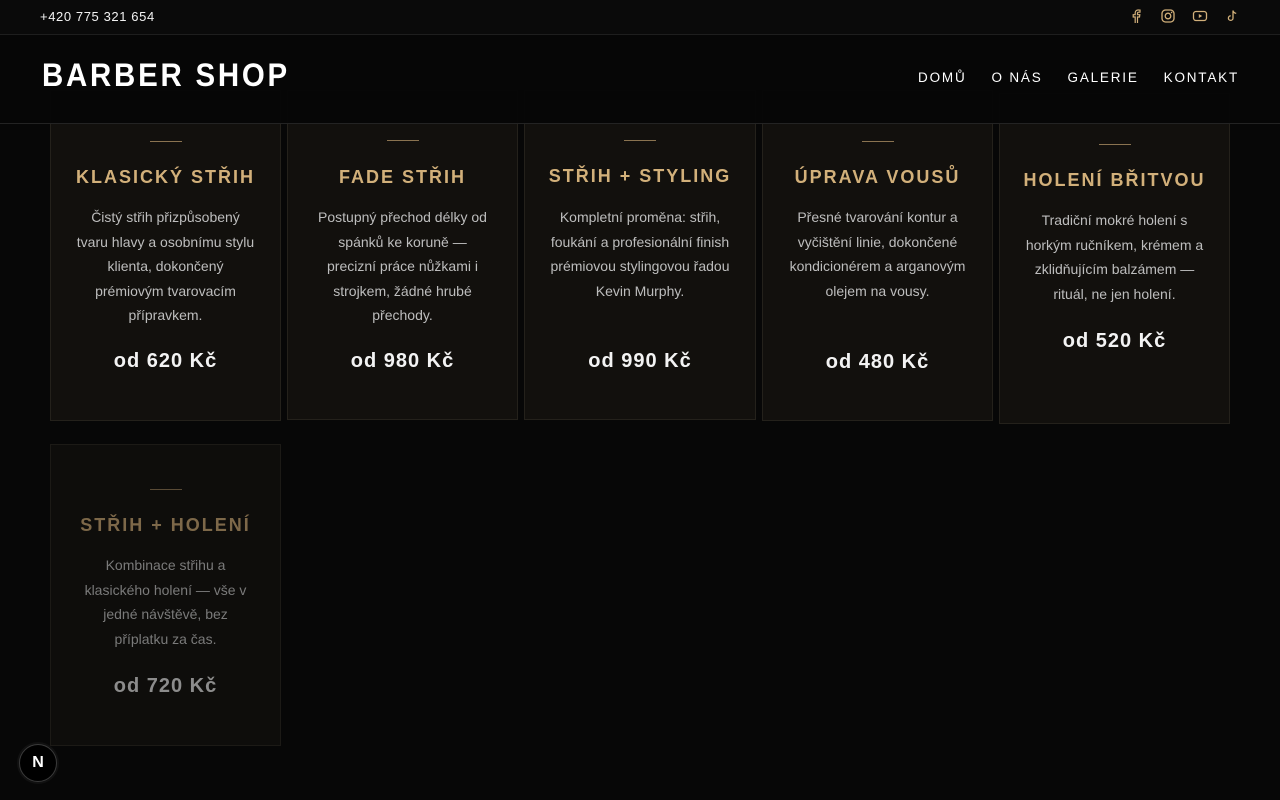 This screenshot has height=800, width=1280. What do you see at coordinates (402, 361) in the screenshot?
I see `service-price: od 980 Kč` at bounding box center [402, 361].